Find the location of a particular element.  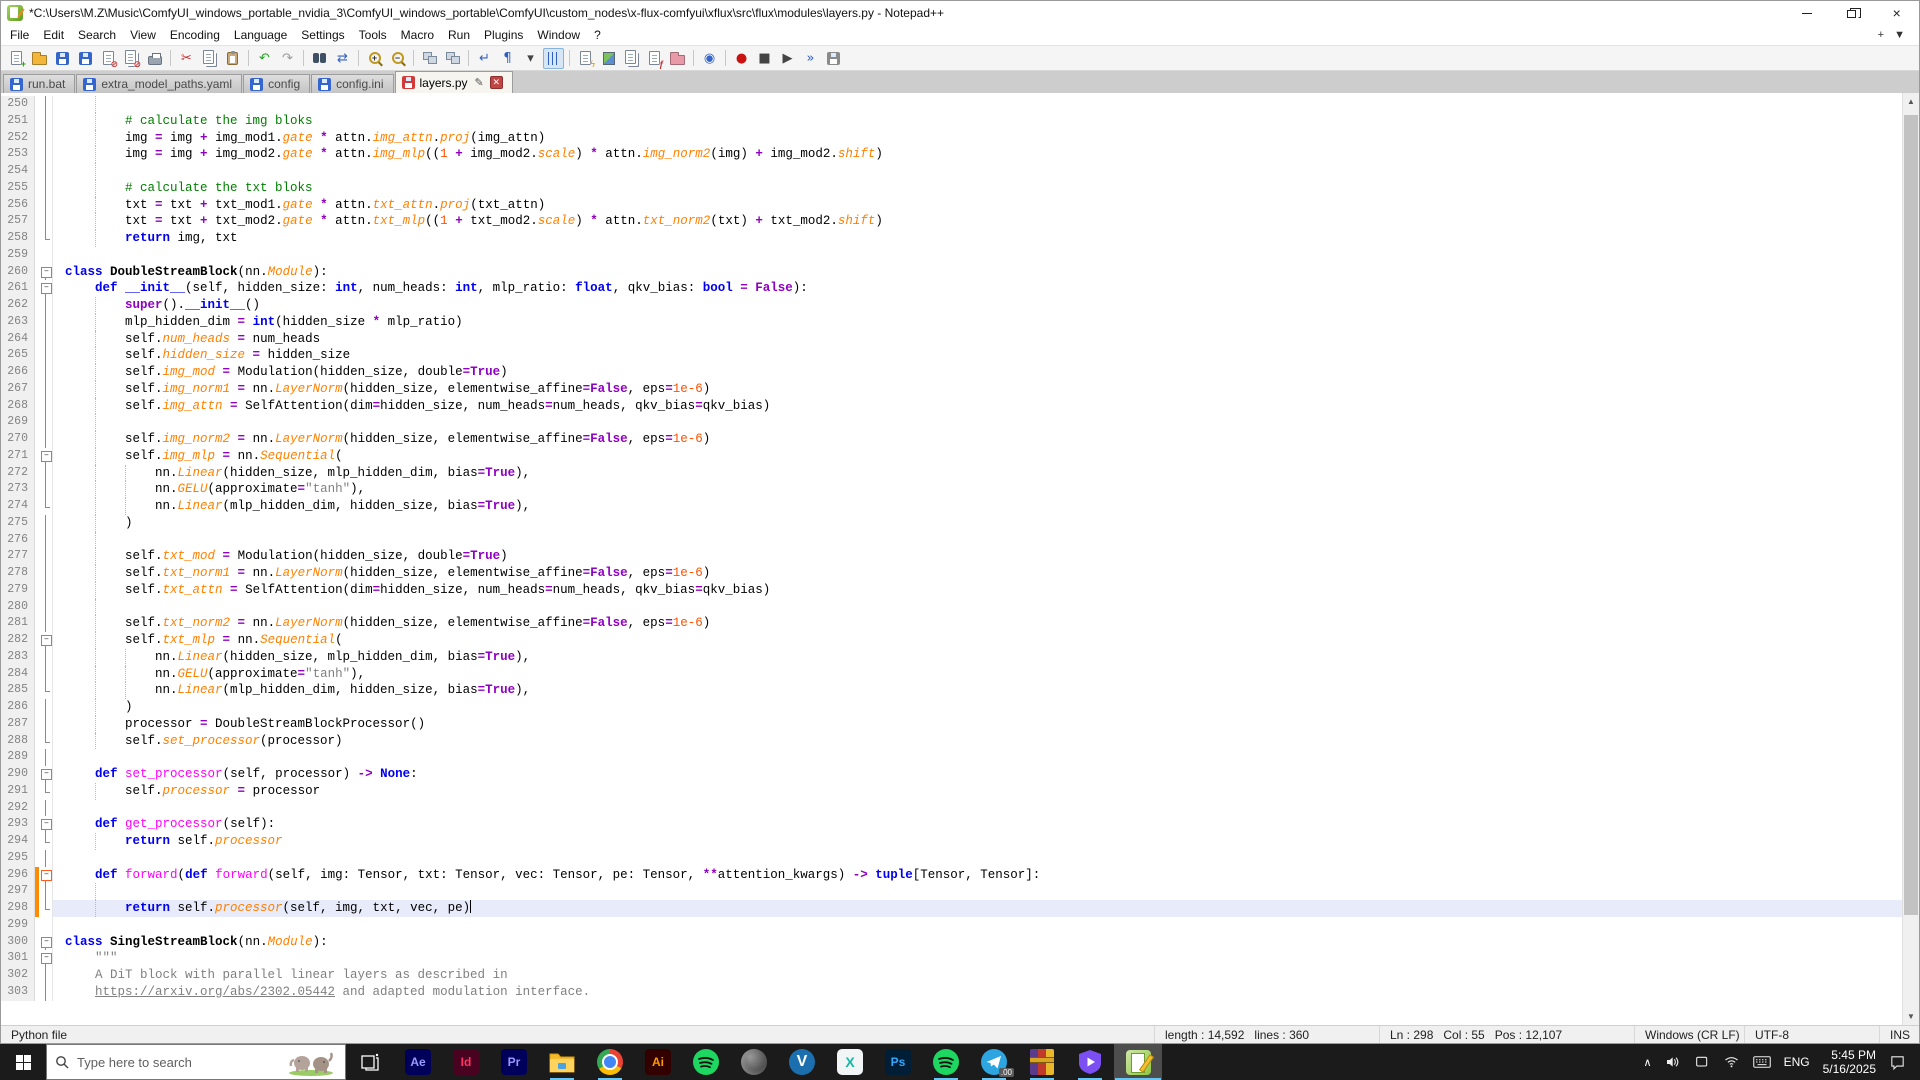

indent-guide-button is located at coordinates (553, 58).